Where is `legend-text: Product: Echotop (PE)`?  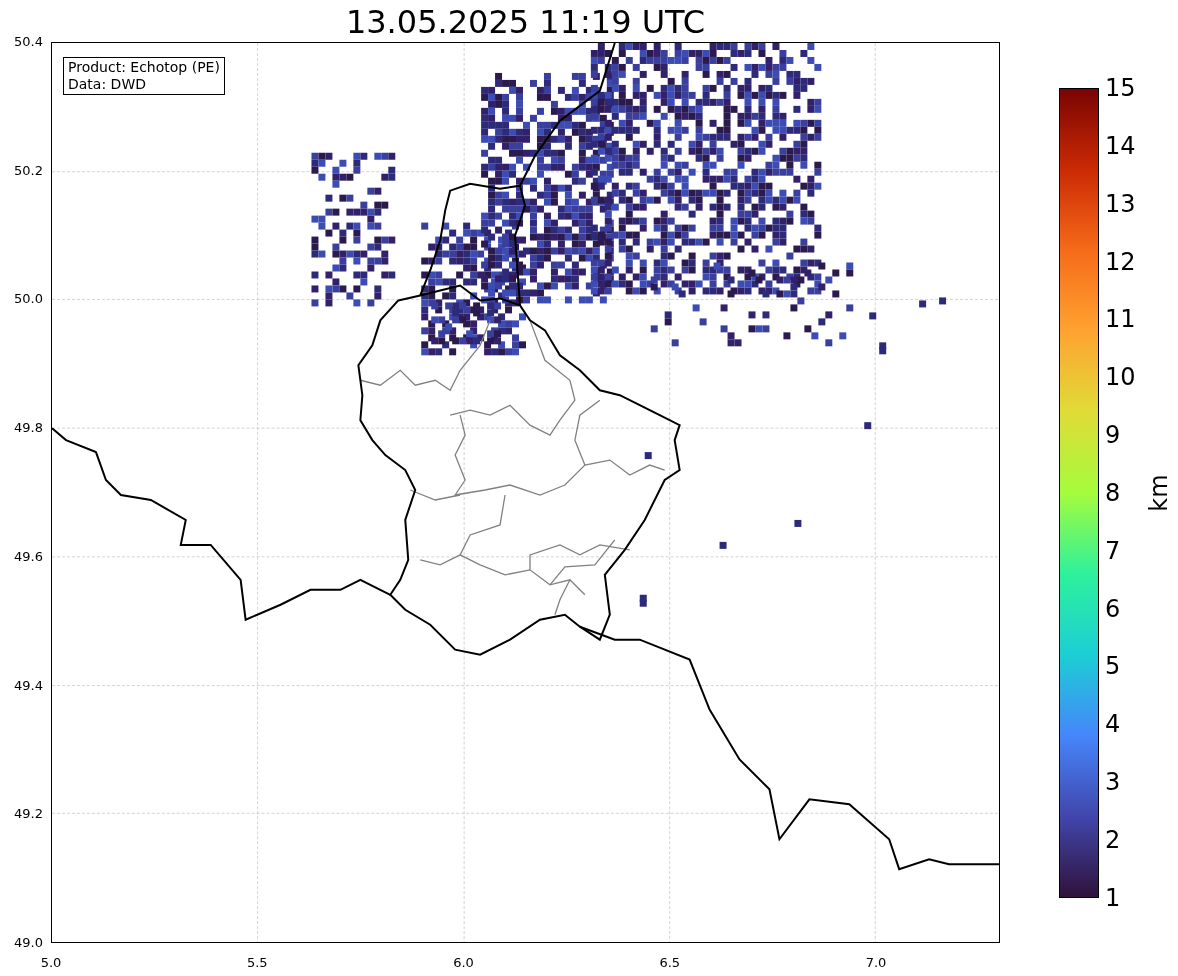 legend-text: Product: Echotop (PE) is located at coordinates (144, 67).